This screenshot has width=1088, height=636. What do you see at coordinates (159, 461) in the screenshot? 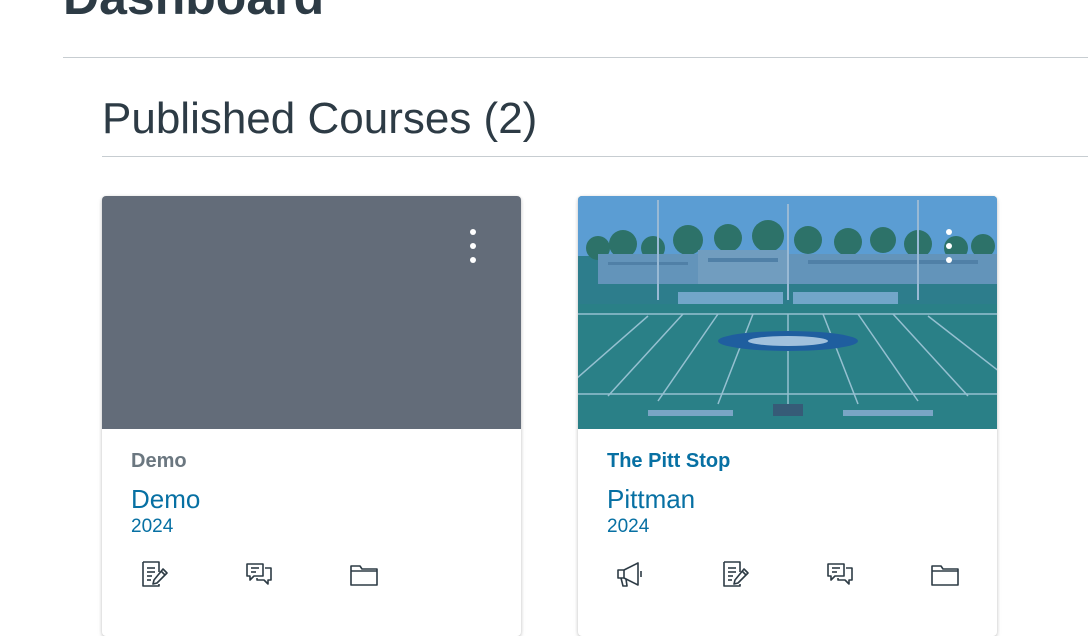
I see `course-short-name: Demo` at bounding box center [159, 461].